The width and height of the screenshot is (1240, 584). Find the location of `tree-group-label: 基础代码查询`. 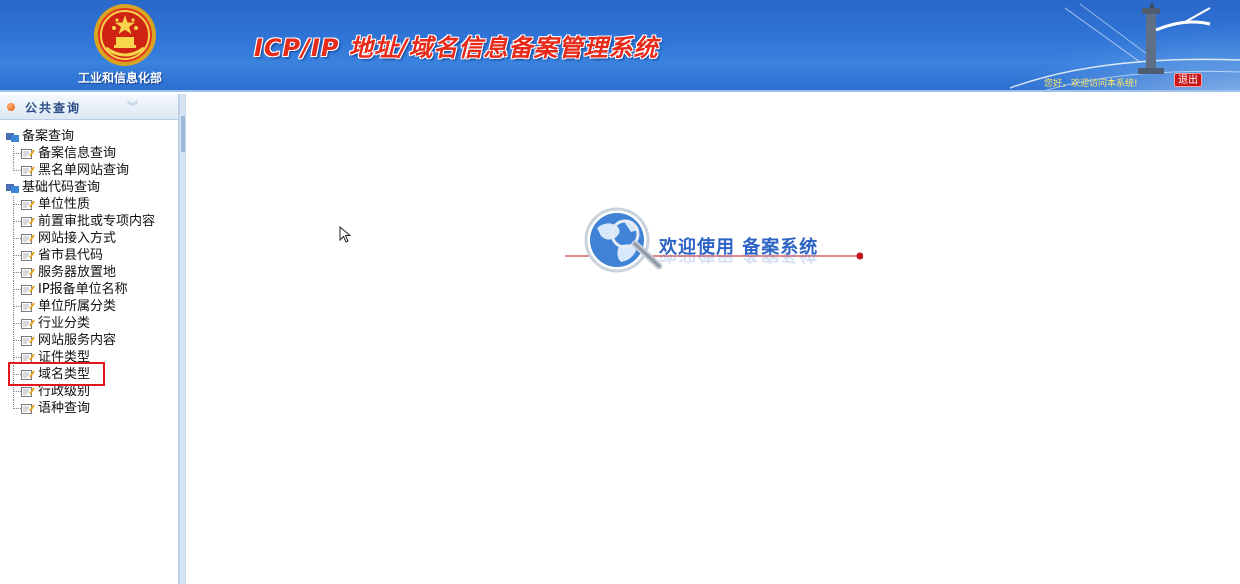

tree-group-label: 基础代码查询 is located at coordinates (61, 187).